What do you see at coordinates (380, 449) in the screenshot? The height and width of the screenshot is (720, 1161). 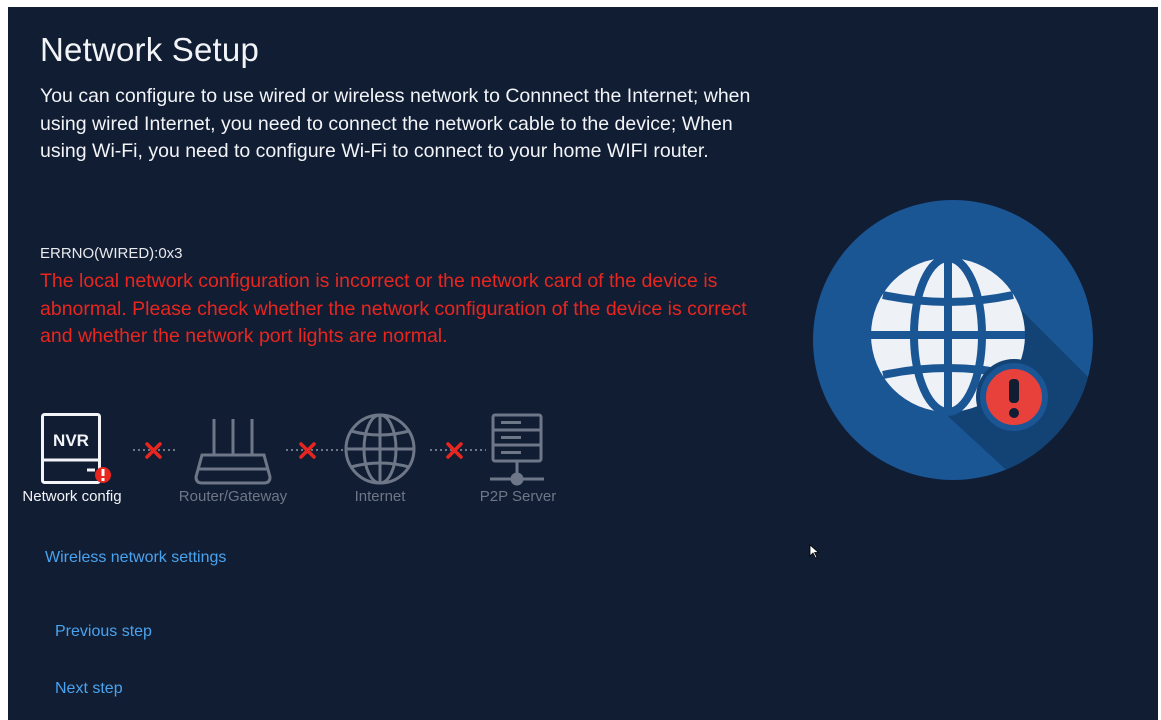 I see `globe-icon` at bounding box center [380, 449].